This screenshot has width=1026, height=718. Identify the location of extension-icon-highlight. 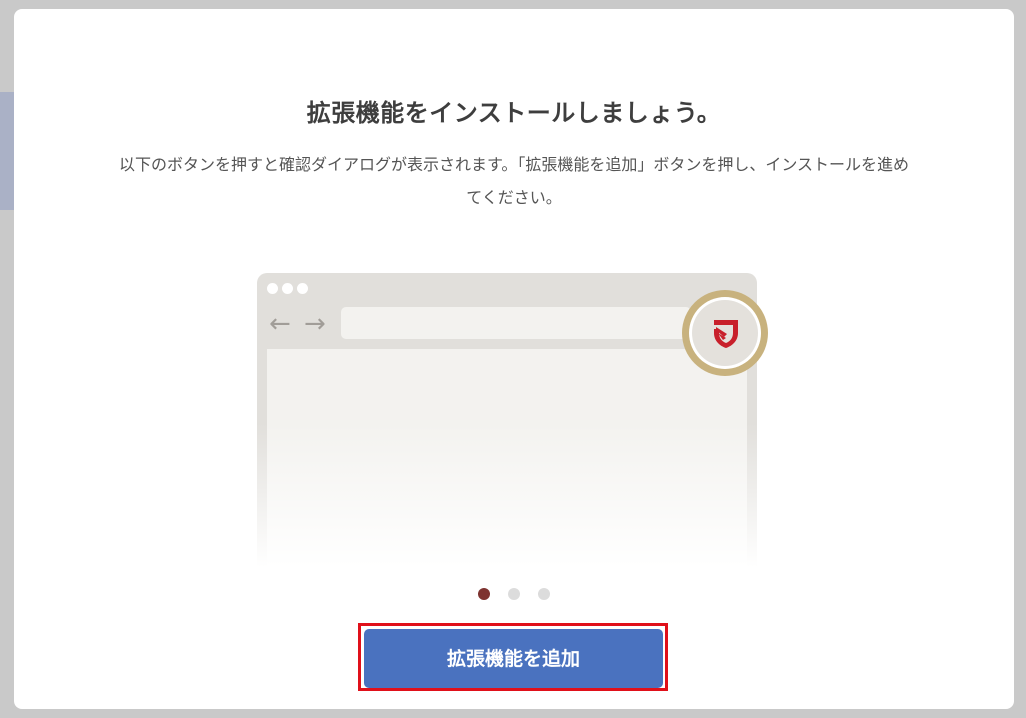
(725, 333).